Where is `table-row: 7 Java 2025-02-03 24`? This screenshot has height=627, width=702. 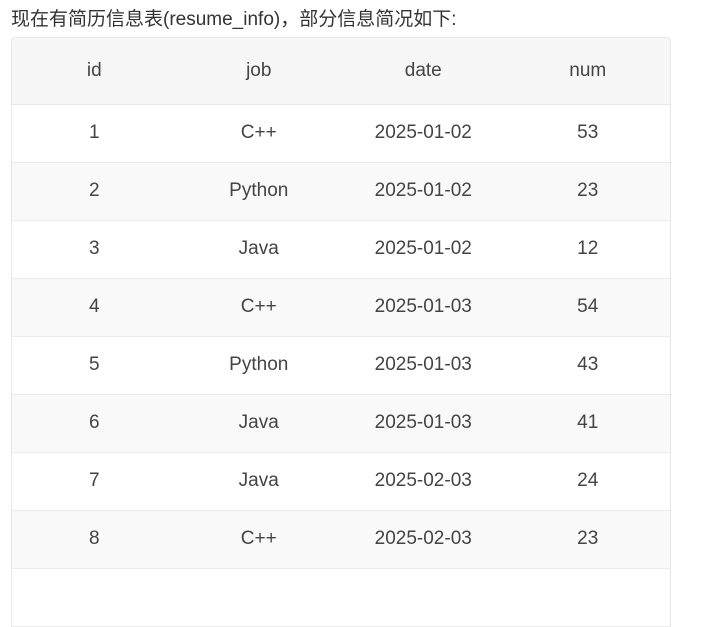 table-row: 7 Java 2025-02-03 24 is located at coordinates (341, 481).